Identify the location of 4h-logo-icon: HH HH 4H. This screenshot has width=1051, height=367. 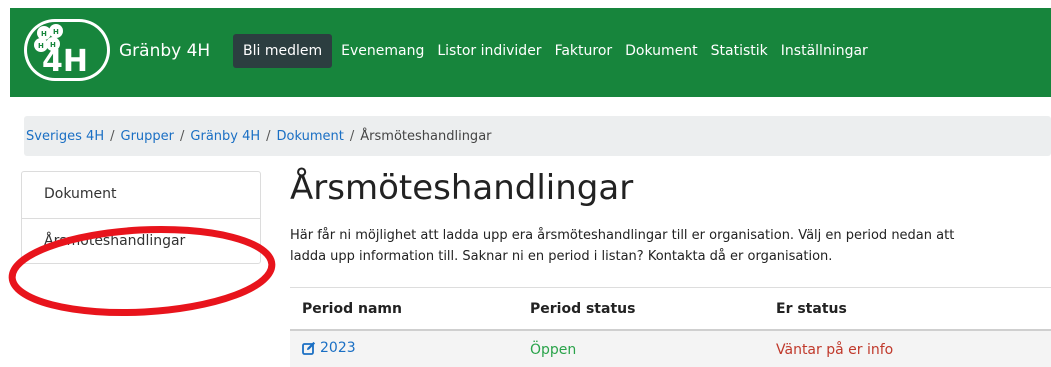
(67, 50).